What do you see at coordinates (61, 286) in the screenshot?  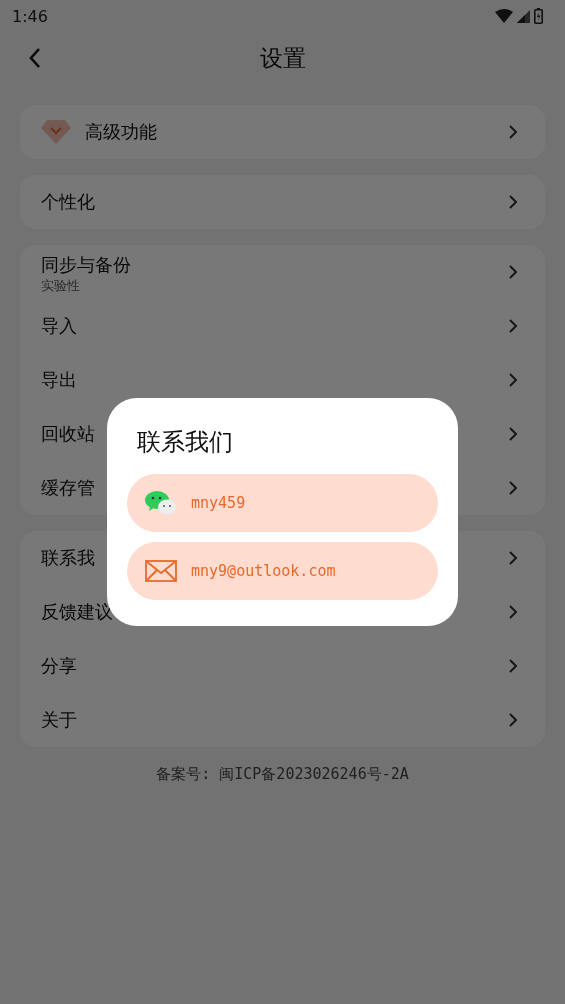 I see `setting-subtitle: 实验性` at bounding box center [61, 286].